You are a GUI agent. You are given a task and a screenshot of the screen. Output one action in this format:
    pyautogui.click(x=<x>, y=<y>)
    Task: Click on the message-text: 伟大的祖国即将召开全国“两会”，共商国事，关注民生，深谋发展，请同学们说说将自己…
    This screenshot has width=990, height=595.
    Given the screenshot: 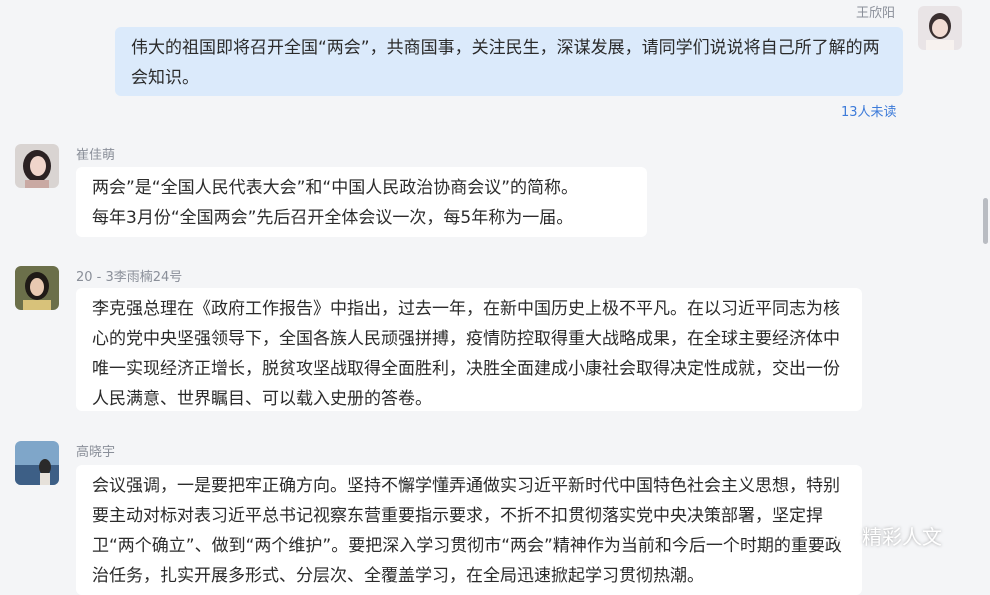 What is the action you would take?
    pyautogui.click(x=505, y=63)
    